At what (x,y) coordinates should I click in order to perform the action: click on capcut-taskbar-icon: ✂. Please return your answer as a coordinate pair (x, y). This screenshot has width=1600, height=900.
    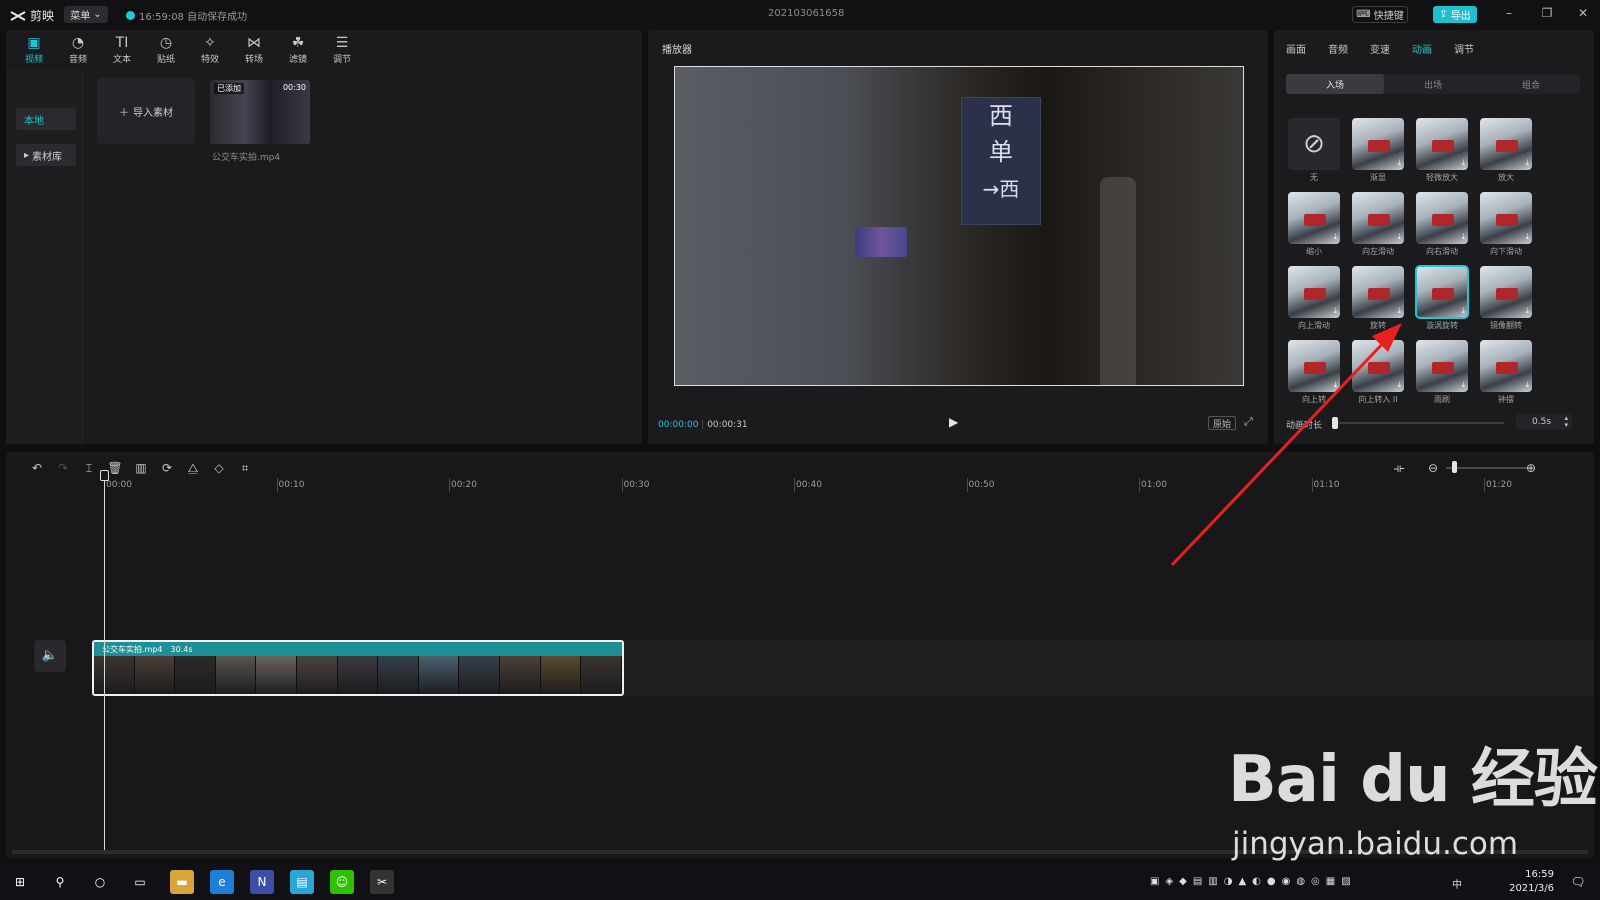
    Looking at the image, I should click on (382, 882).